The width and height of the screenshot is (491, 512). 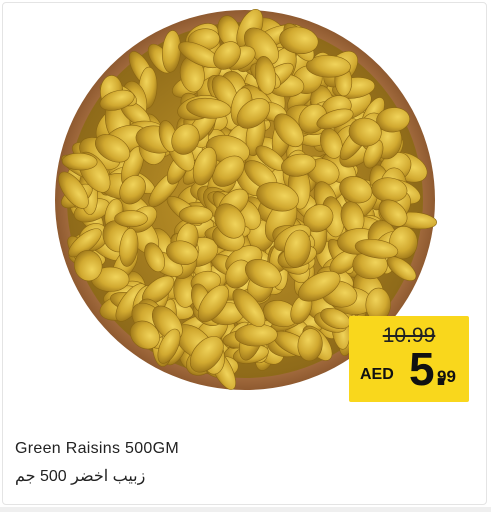 I want to click on price-decimal: 99, so click(x=446, y=376).